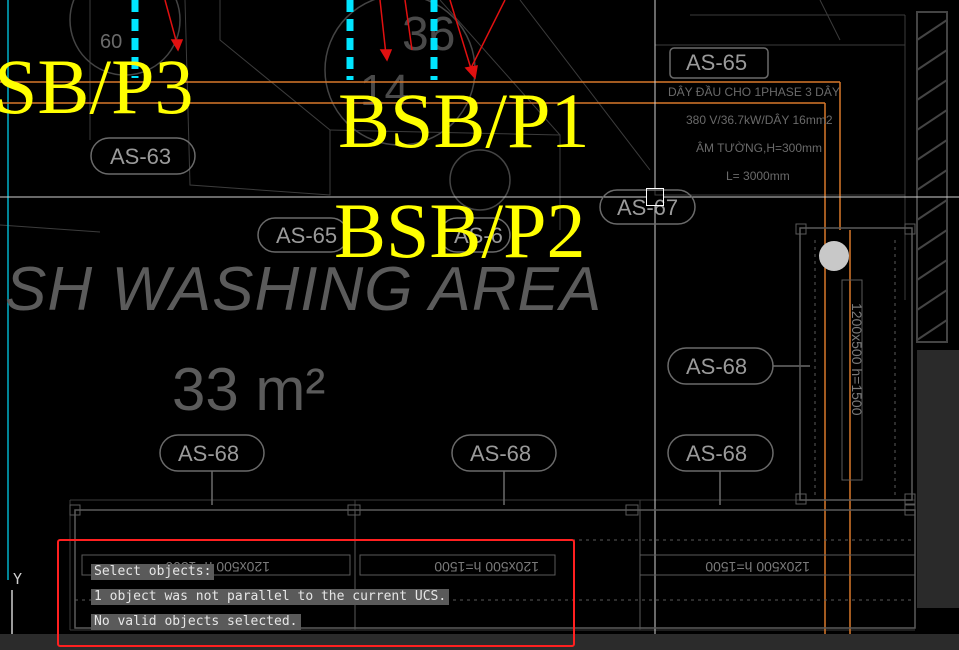  Describe the element at coordinates (759, 119) in the screenshot. I see `cable-note-line: 380 V/36.7kW/DÂY 16mm2` at that location.